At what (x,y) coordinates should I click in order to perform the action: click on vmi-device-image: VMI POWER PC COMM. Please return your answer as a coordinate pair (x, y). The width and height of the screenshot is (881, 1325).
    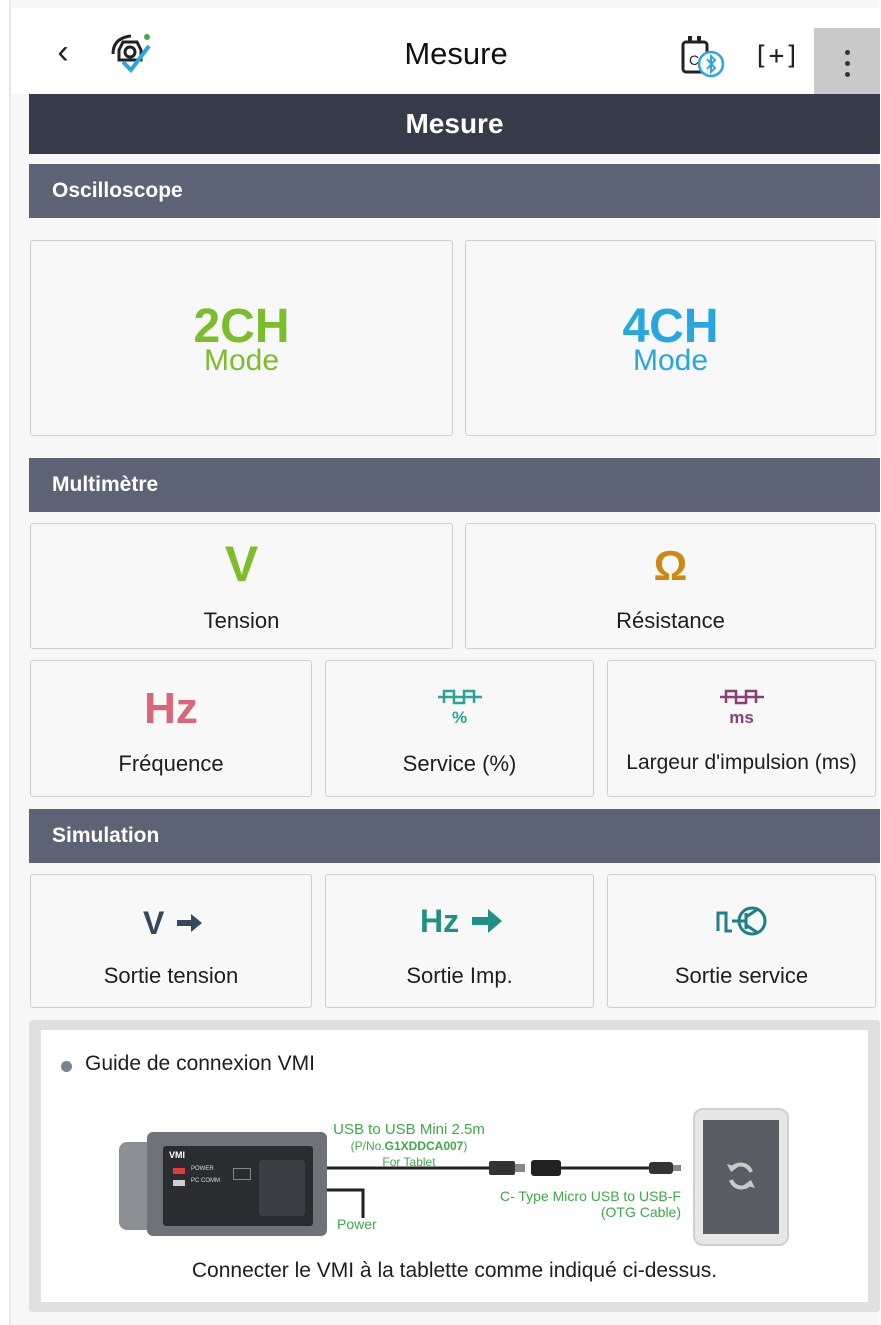
    Looking at the image, I should click on (224, 1185).